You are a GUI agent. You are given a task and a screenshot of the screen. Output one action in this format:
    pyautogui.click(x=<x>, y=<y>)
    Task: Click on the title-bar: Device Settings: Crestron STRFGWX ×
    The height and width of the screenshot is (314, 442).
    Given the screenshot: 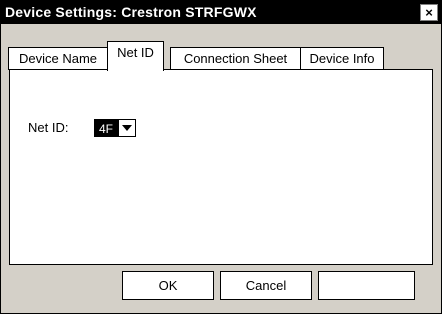 What is the action you would take?
    pyautogui.click(x=221, y=12)
    